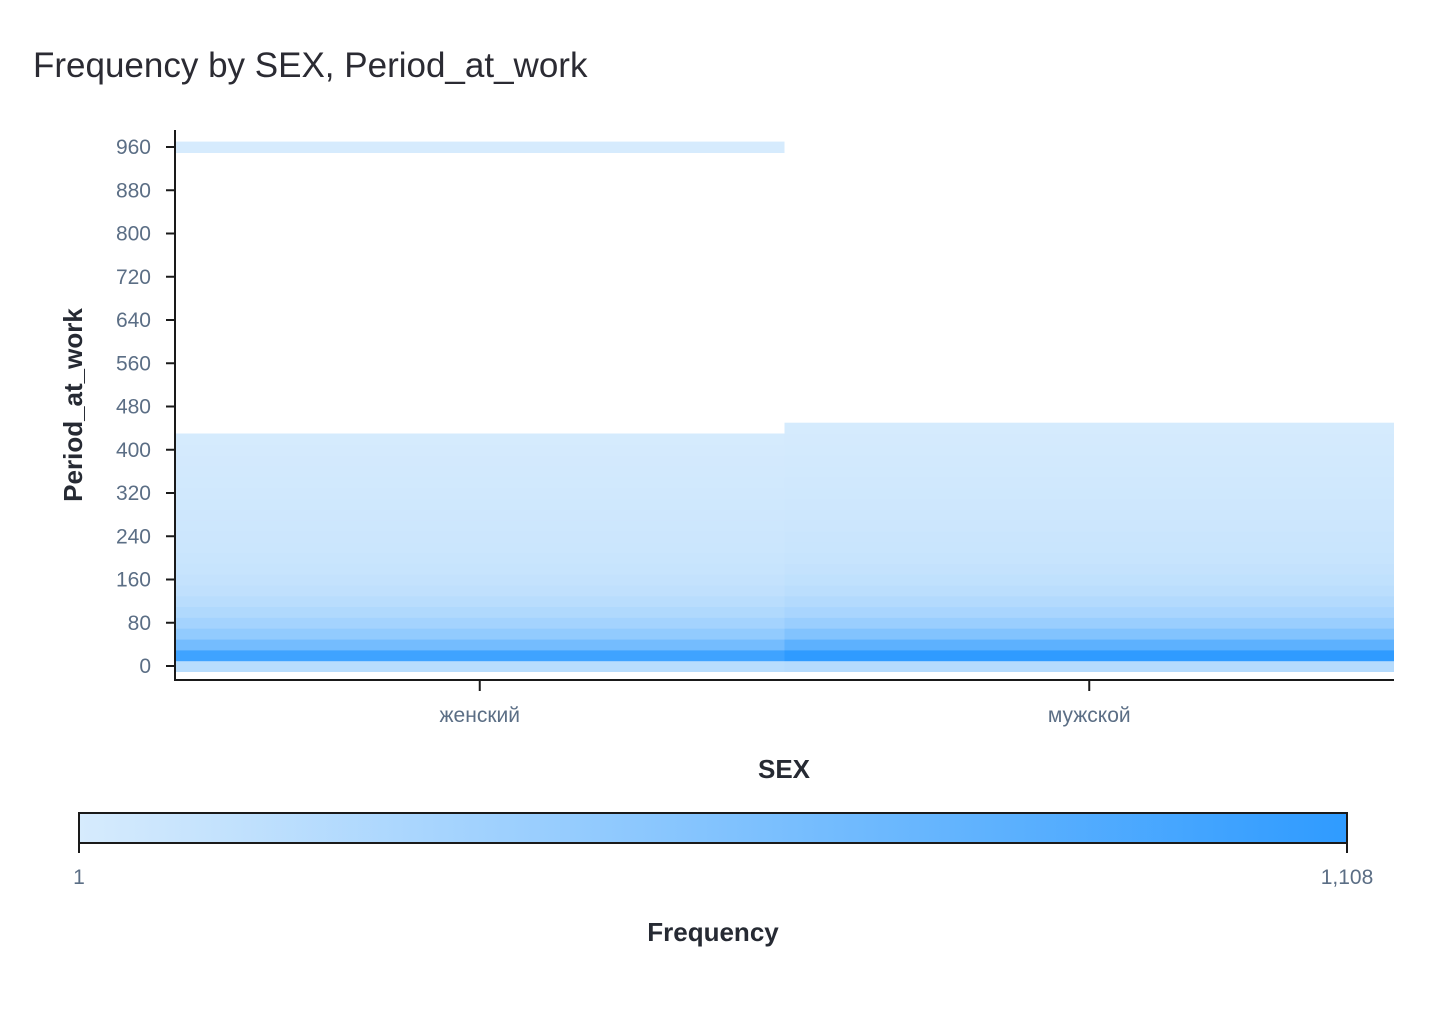  I want to click on y-tick-label: 960, so click(133, 147).